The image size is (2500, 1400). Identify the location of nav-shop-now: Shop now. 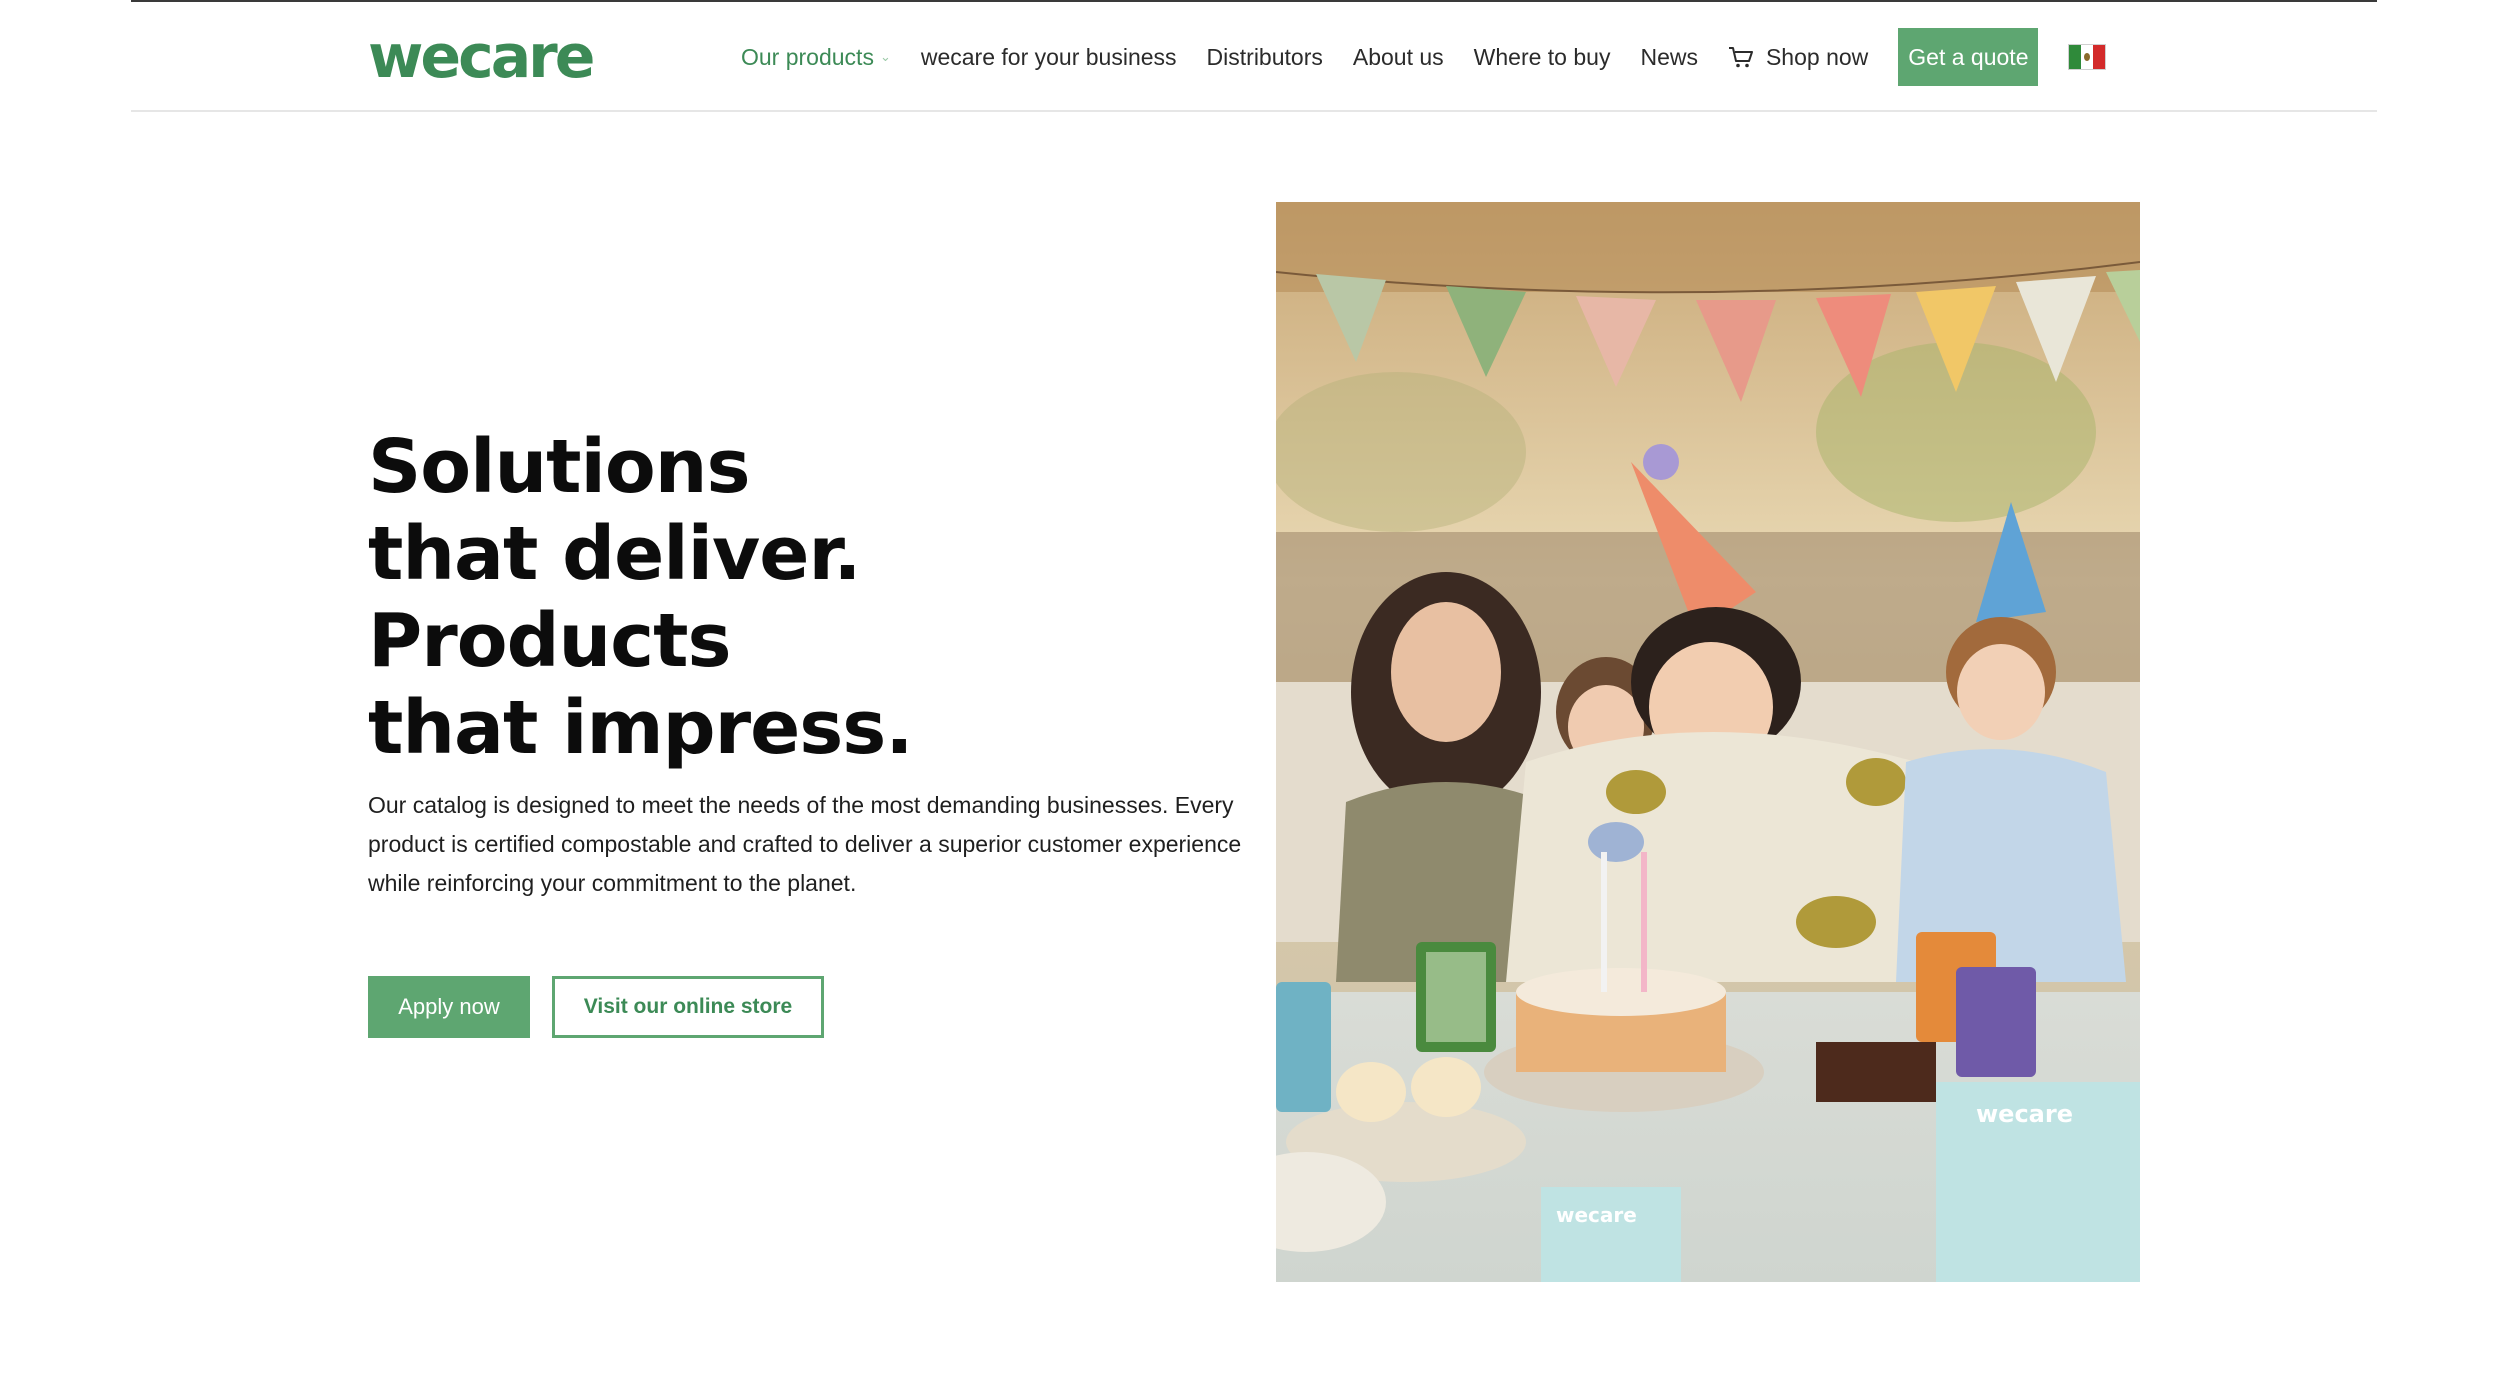
(1798, 57).